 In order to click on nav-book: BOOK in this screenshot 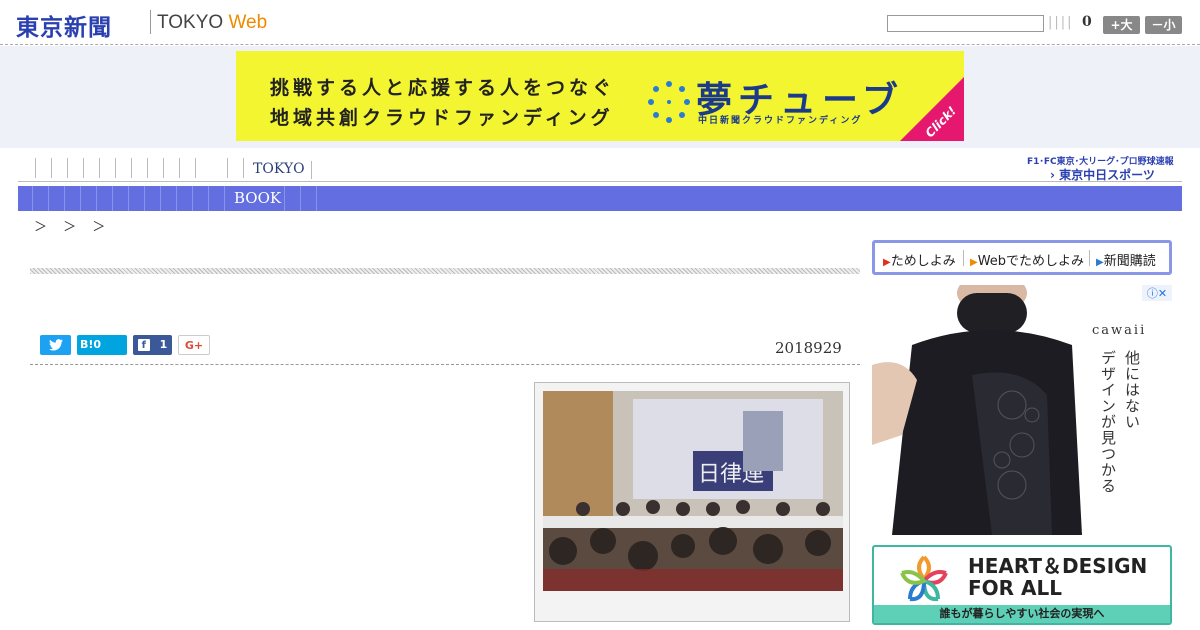, I will do `click(257, 198)`.